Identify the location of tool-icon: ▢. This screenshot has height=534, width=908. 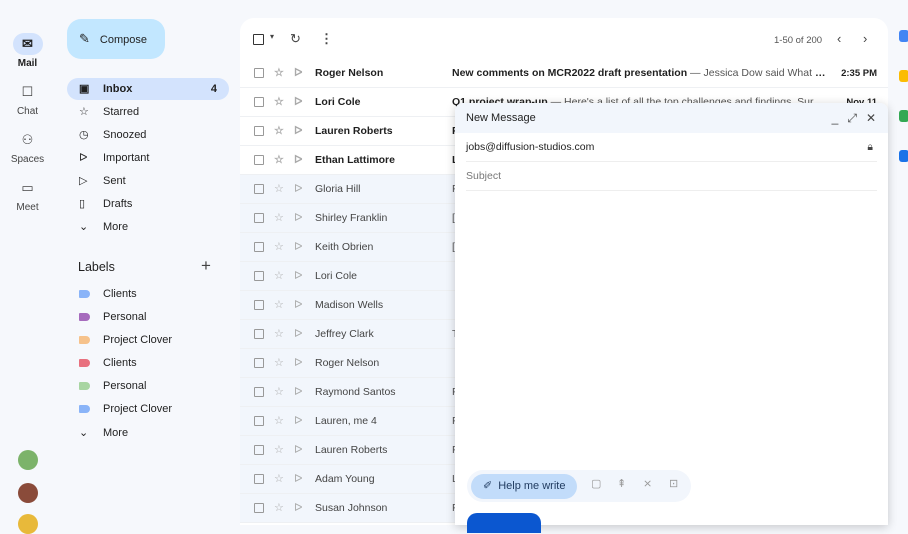
(596, 483).